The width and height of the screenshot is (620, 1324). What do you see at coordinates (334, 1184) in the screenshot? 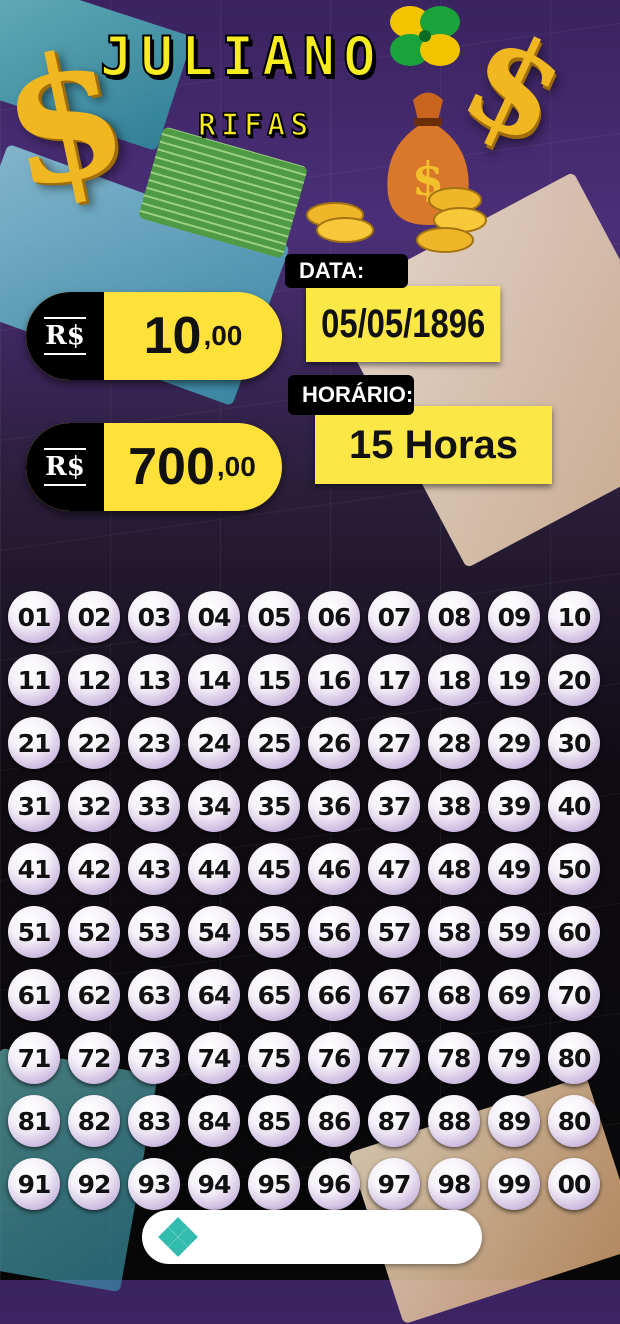
I see `raffle-number-ball: 96` at bounding box center [334, 1184].